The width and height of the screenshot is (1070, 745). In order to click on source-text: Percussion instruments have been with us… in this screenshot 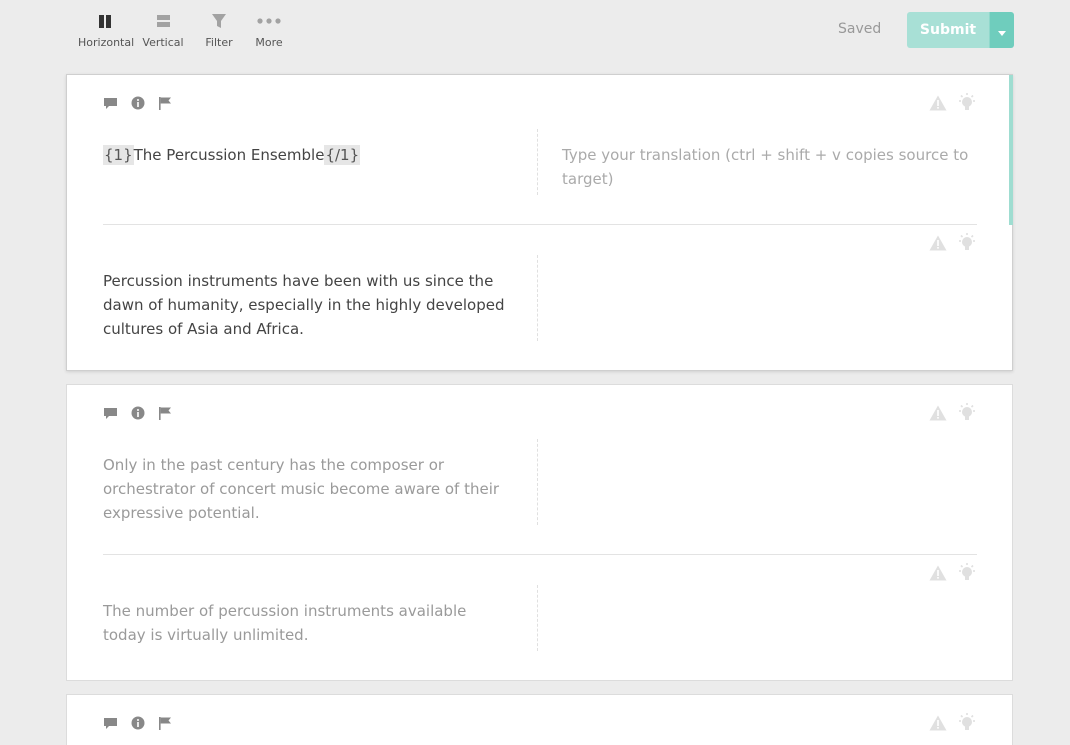, I will do `click(304, 305)`.